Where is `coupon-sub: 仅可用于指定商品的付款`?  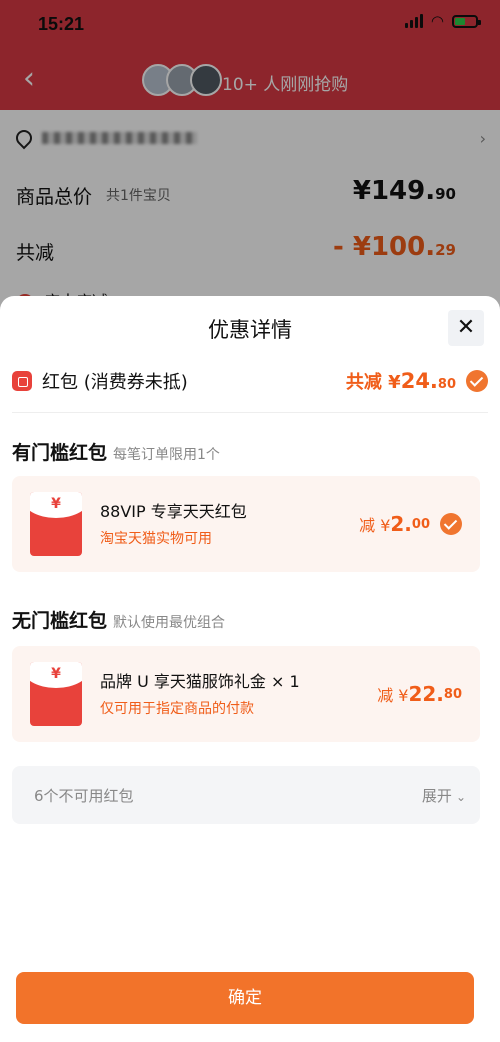 coupon-sub: 仅可用于指定商品的付款 is located at coordinates (177, 709).